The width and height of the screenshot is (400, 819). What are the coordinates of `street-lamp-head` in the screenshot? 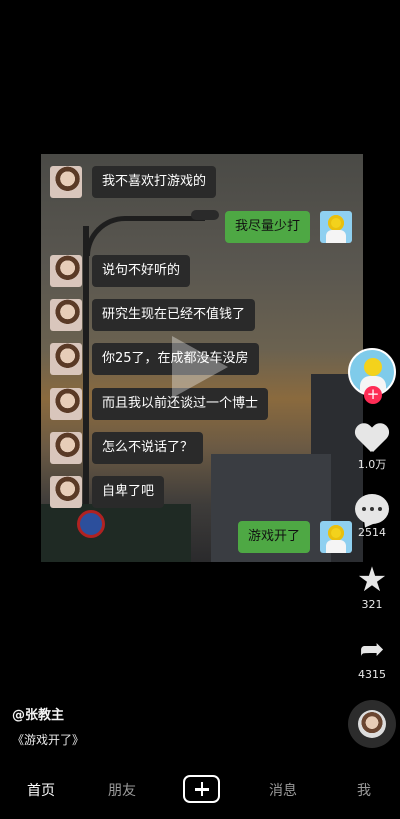 It's located at (205, 215).